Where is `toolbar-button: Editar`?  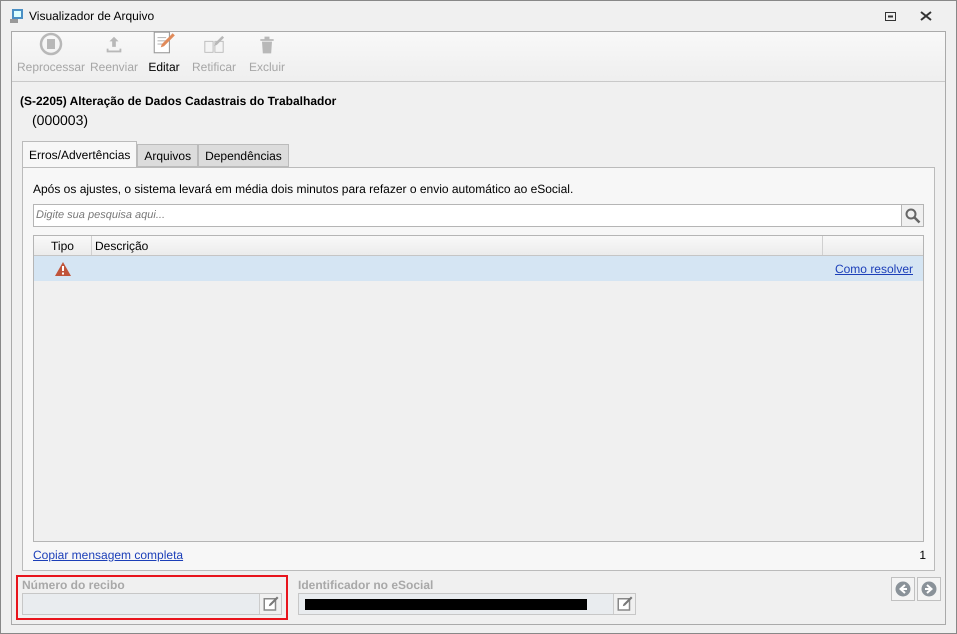
toolbar-button: Editar is located at coordinates (164, 53).